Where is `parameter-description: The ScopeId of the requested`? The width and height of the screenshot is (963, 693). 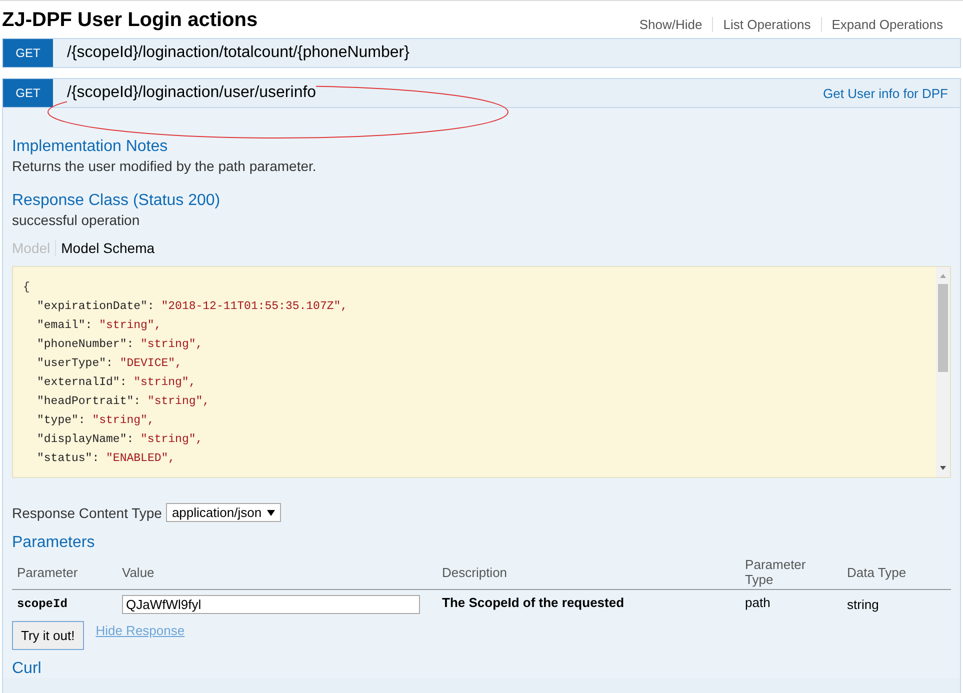
parameter-description: The ScopeId of the requested is located at coordinates (533, 602).